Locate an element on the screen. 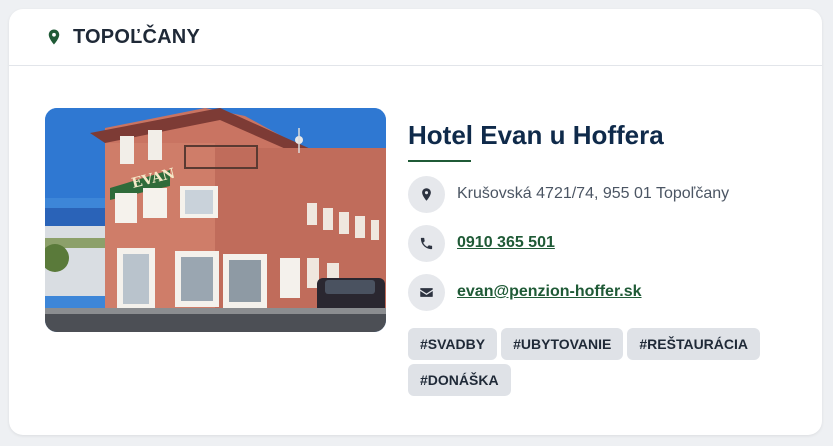 The width and height of the screenshot is (833, 446). email-row: evan@penzion-hoffer.sk is located at coordinates (608, 292).